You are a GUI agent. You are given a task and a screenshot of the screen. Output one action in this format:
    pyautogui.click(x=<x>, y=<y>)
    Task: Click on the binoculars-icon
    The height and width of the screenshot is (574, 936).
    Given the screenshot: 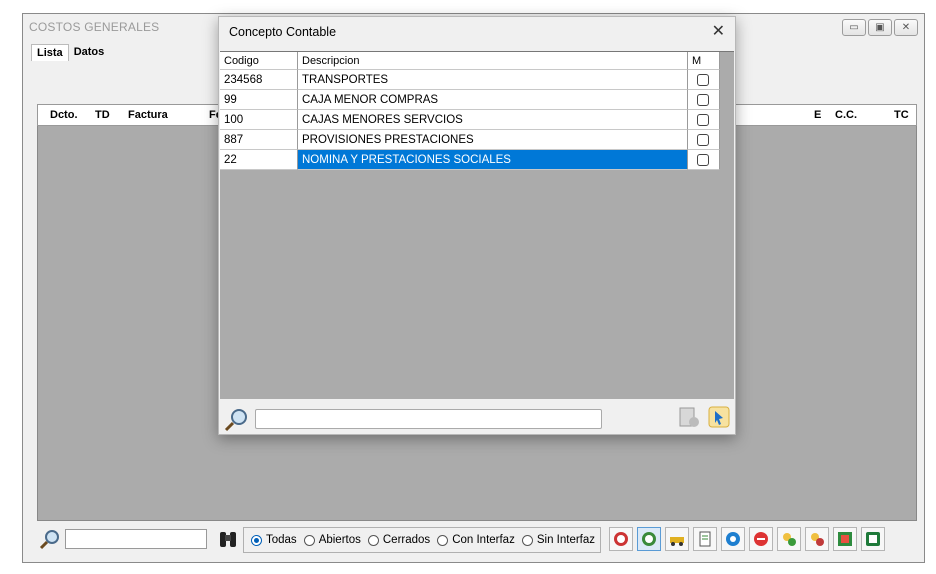 What is the action you would take?
    pyautogui.click(x=228, y=540)
    